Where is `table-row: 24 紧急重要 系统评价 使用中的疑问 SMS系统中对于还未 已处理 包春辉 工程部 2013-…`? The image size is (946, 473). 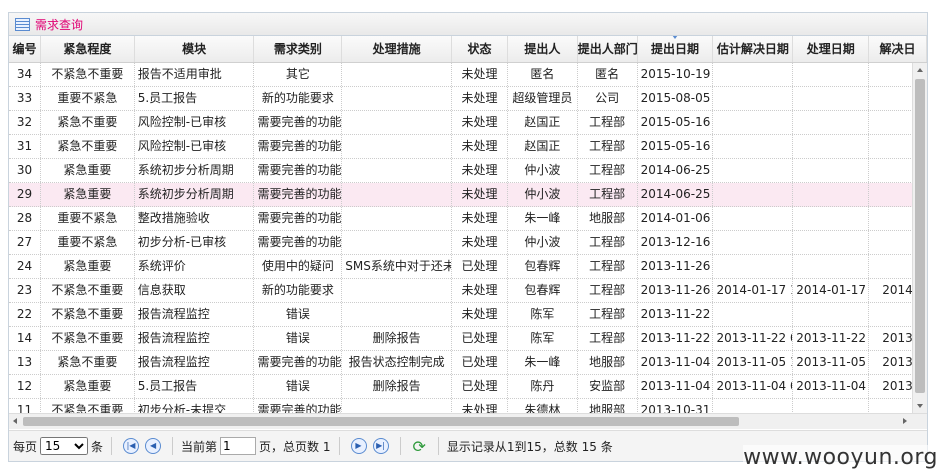
table-row: 24 紧急重要 系统评价 使用中的疑问 SMS系统中对于还未 已处理 包春辉 工程部 2013-… is located at coordinates (468, 267).